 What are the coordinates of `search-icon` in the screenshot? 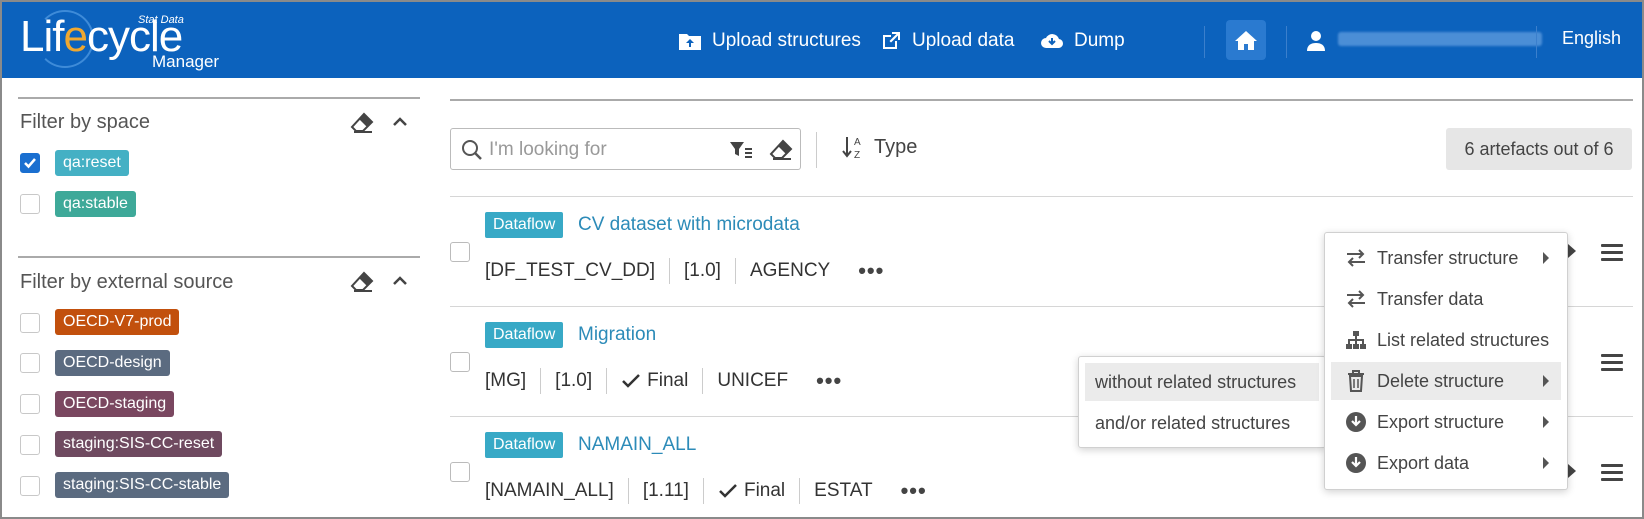 It's located at (472, 150).